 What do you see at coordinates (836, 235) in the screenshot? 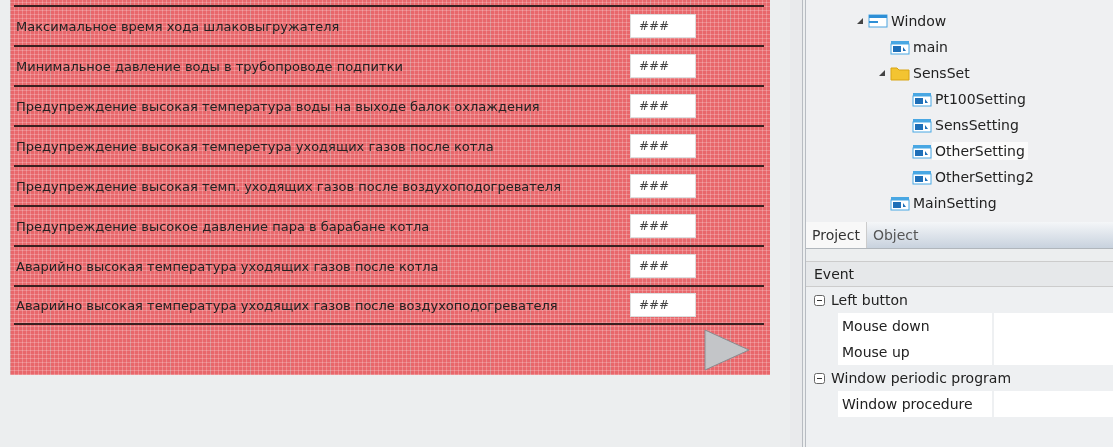
I see `panel-tab: Project` at bounding box center [836, 235].